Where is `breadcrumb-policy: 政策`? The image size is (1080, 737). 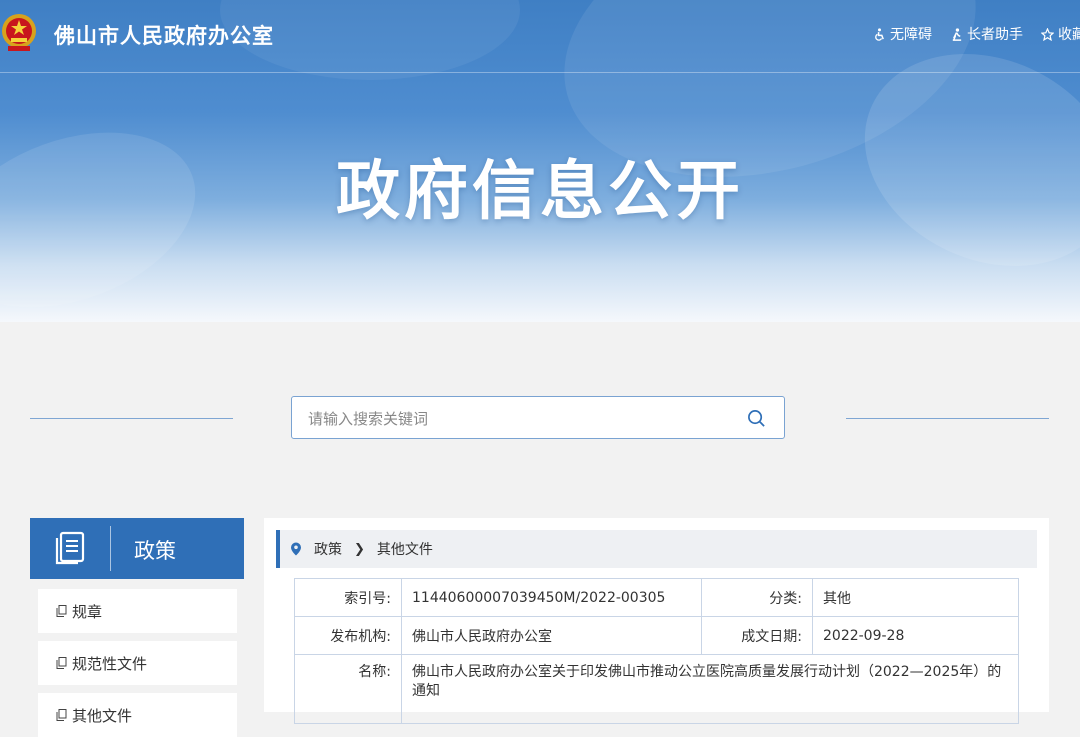
breadcrumb-policy: 政策 is located at coordinates (328, 549).